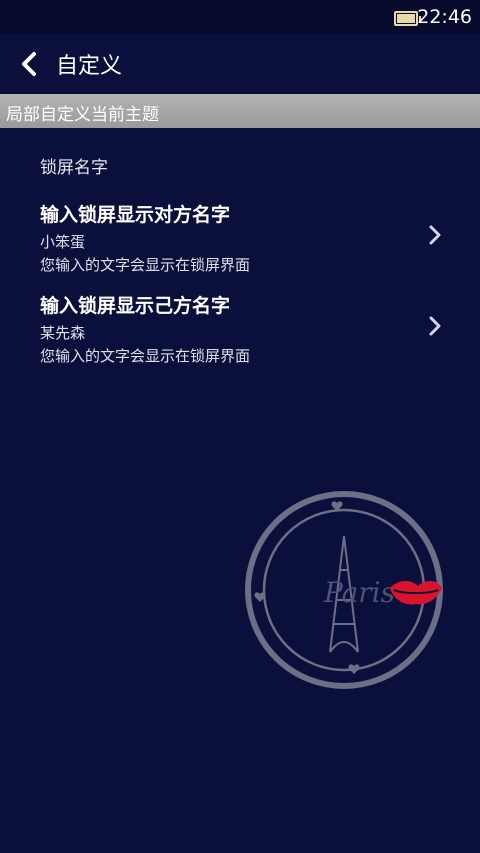  I want to click on section-header: 局部自定义当前主题, so click(240, 111).